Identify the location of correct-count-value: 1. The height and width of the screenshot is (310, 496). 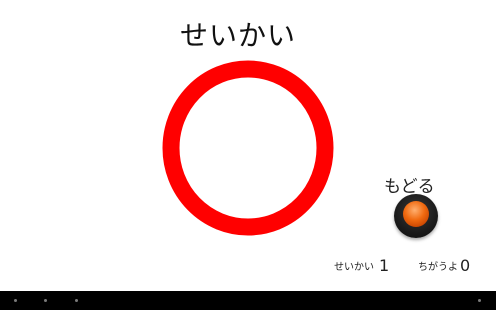
(384, 265).